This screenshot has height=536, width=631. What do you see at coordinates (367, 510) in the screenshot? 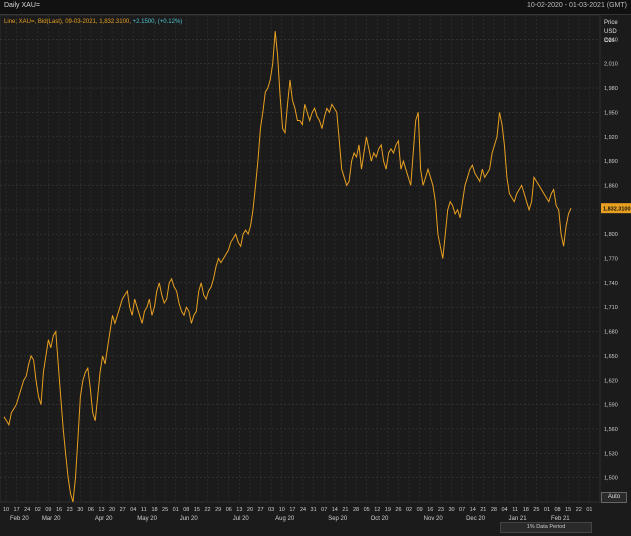
I see `x-tick-label: 05` at bounding box center [367, 510].